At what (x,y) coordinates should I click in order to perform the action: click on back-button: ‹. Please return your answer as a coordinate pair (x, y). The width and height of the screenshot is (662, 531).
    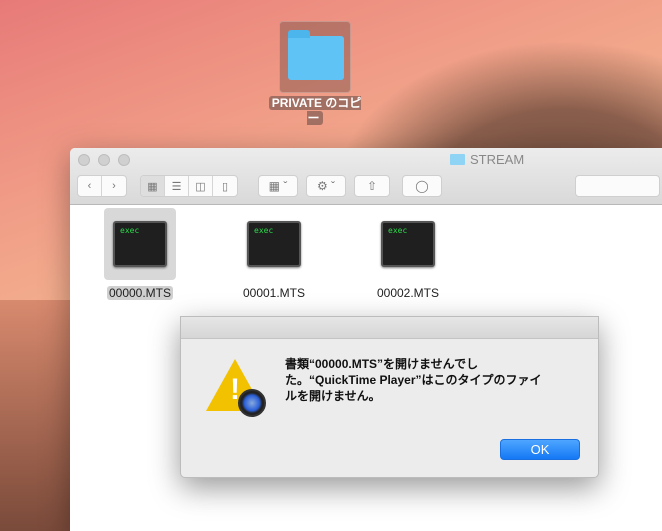
    Looking at the image, I should click on (90, 186).